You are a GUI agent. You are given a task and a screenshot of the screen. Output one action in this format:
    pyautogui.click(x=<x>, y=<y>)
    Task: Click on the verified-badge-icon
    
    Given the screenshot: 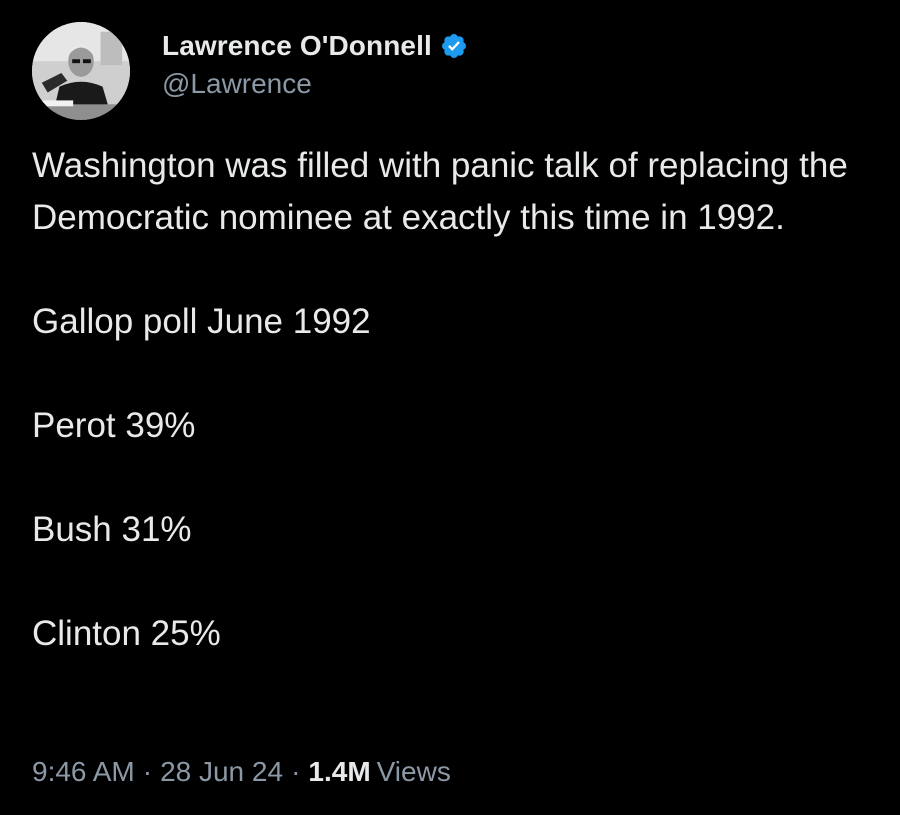 What is the action you would take?
    pyautogui.click(x=454, y=46)
    